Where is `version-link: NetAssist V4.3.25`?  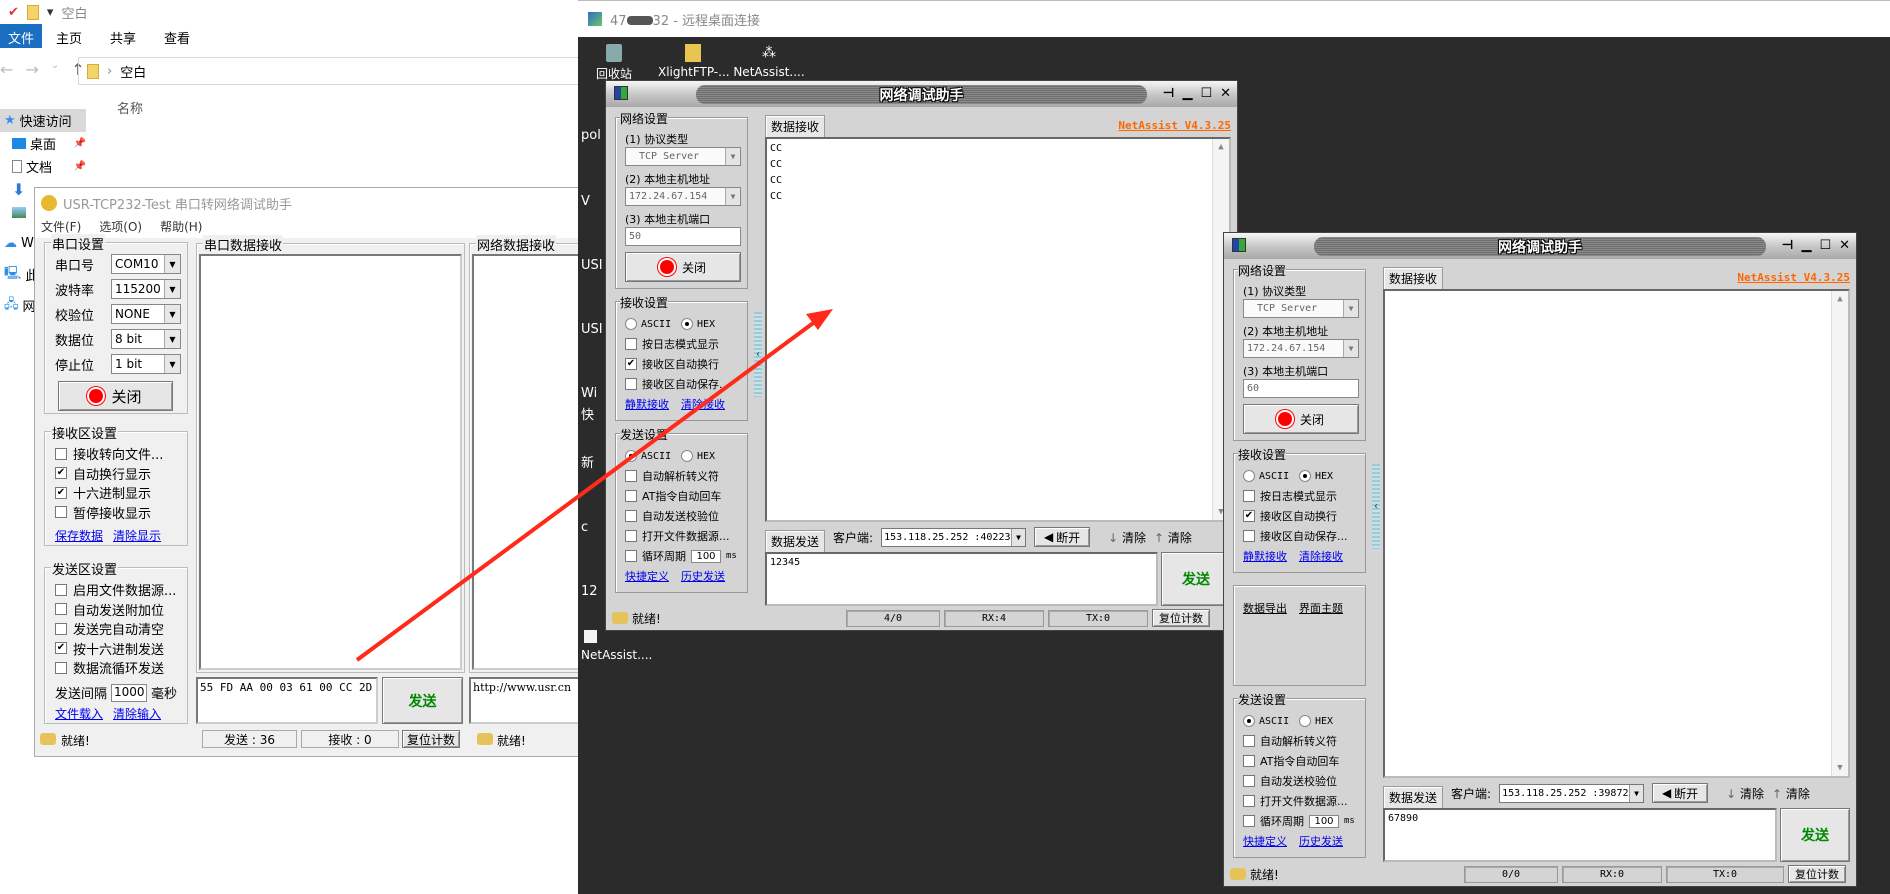
version-link: NetAssist V4.3.25 is located at coordinates (1793, 277).